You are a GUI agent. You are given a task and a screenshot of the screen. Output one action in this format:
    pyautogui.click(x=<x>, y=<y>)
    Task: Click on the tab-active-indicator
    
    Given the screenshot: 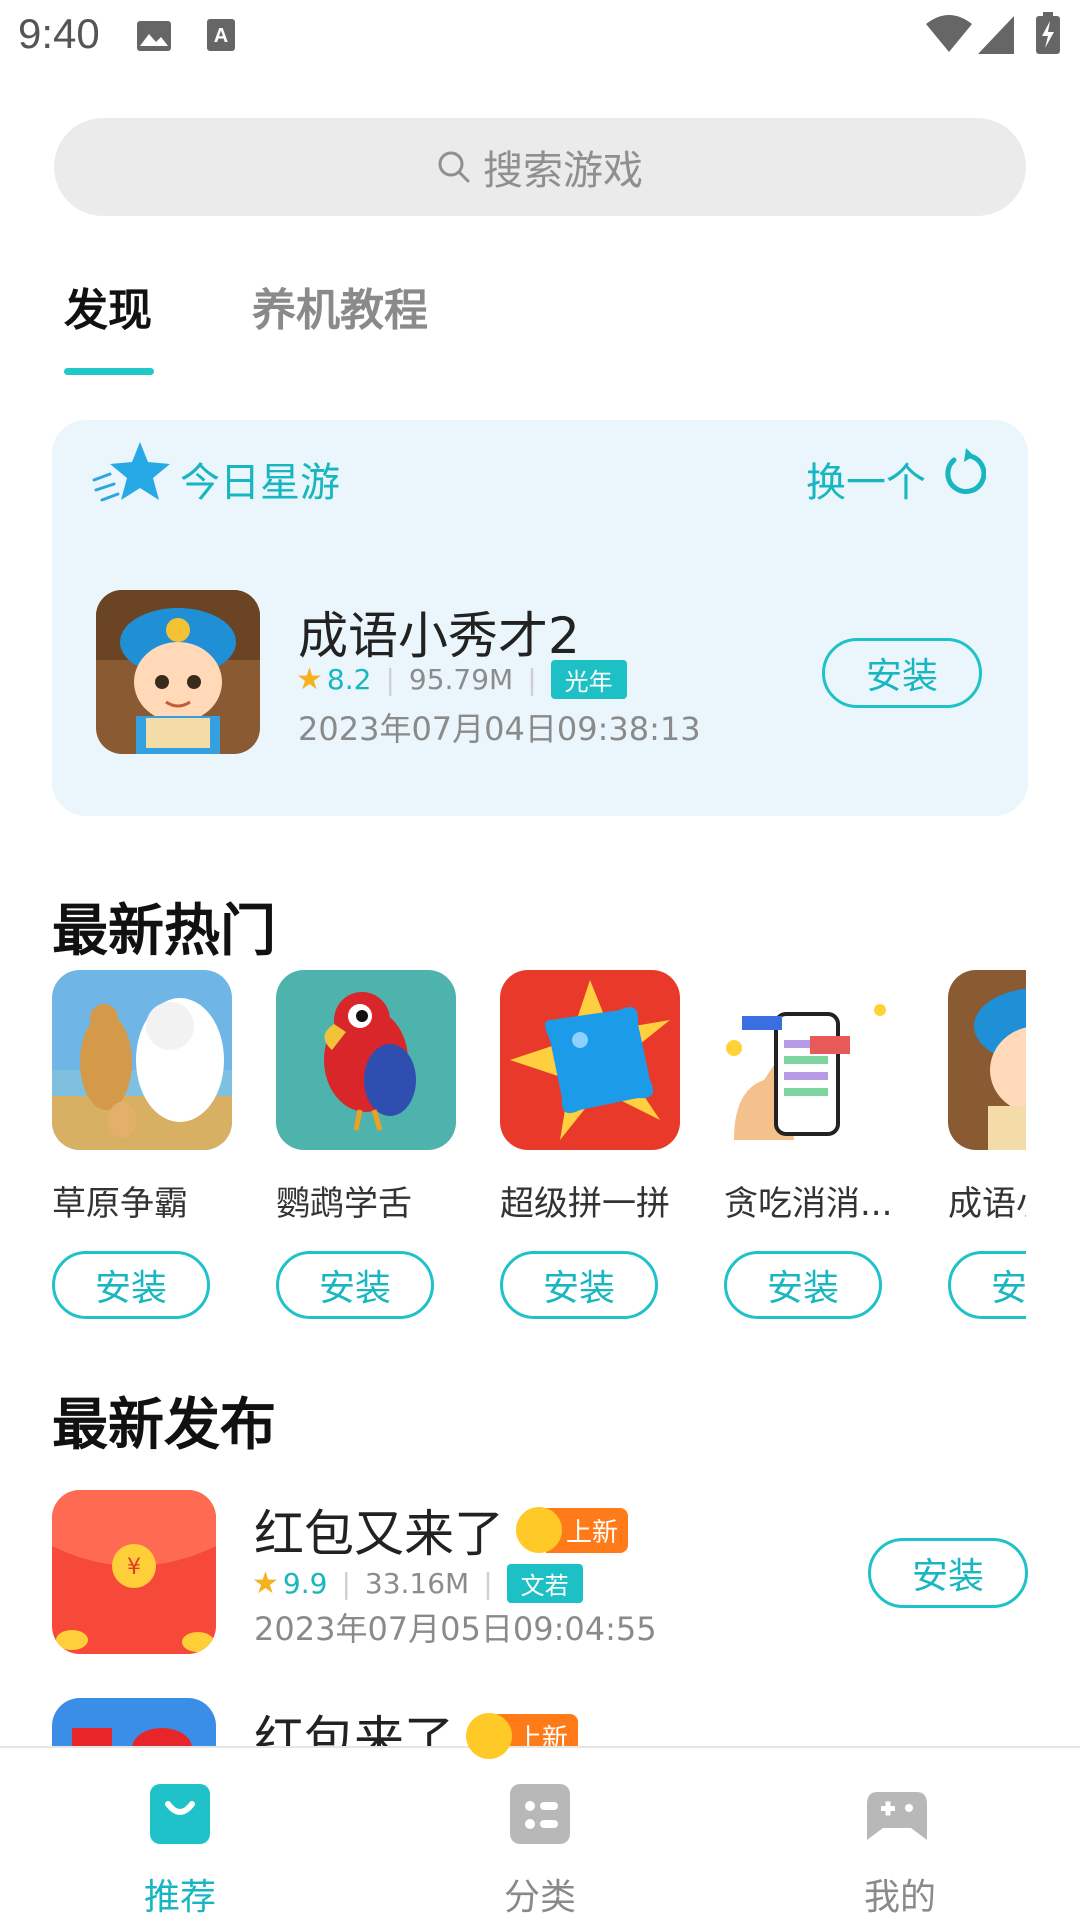 What is the action you would take?
    pyautogui.click(x=109, y=371)
    